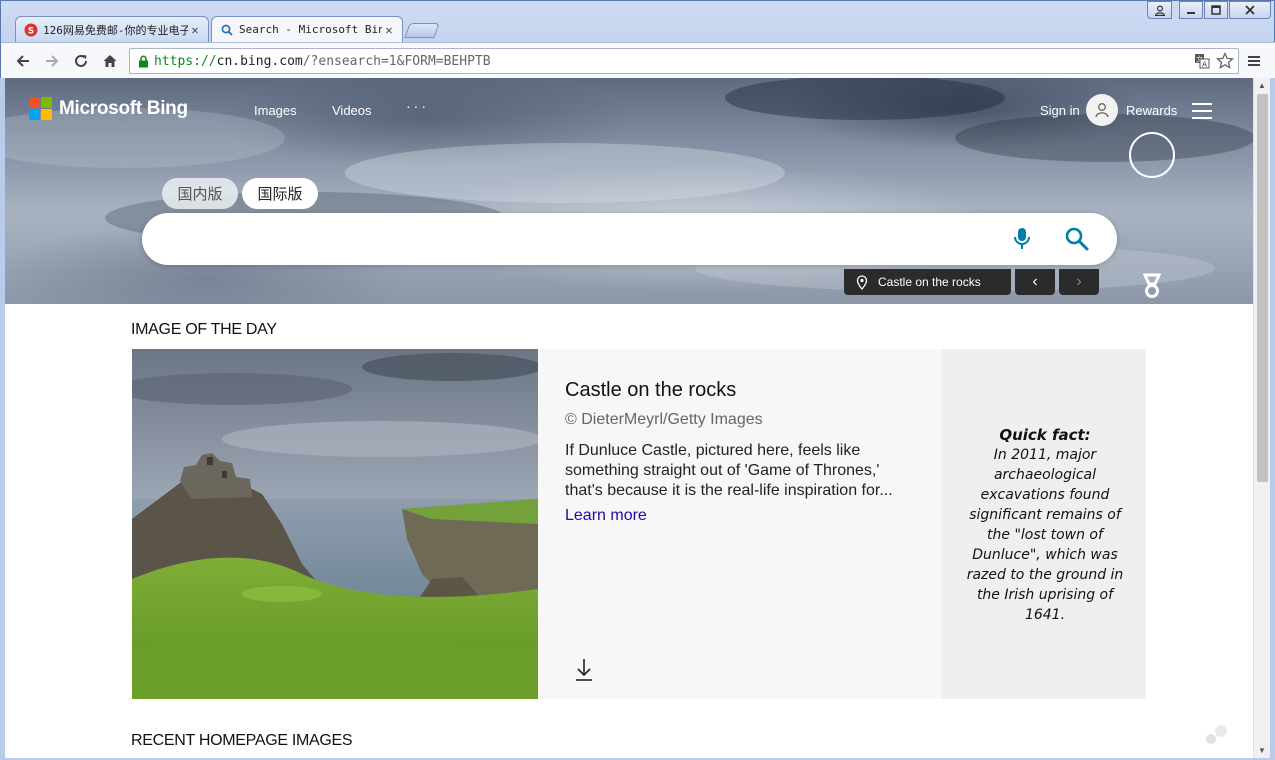 Image resolution: width=1275 pixels, height=760 pixels. I want to click on back-arrow-icon, so click(23, 61).